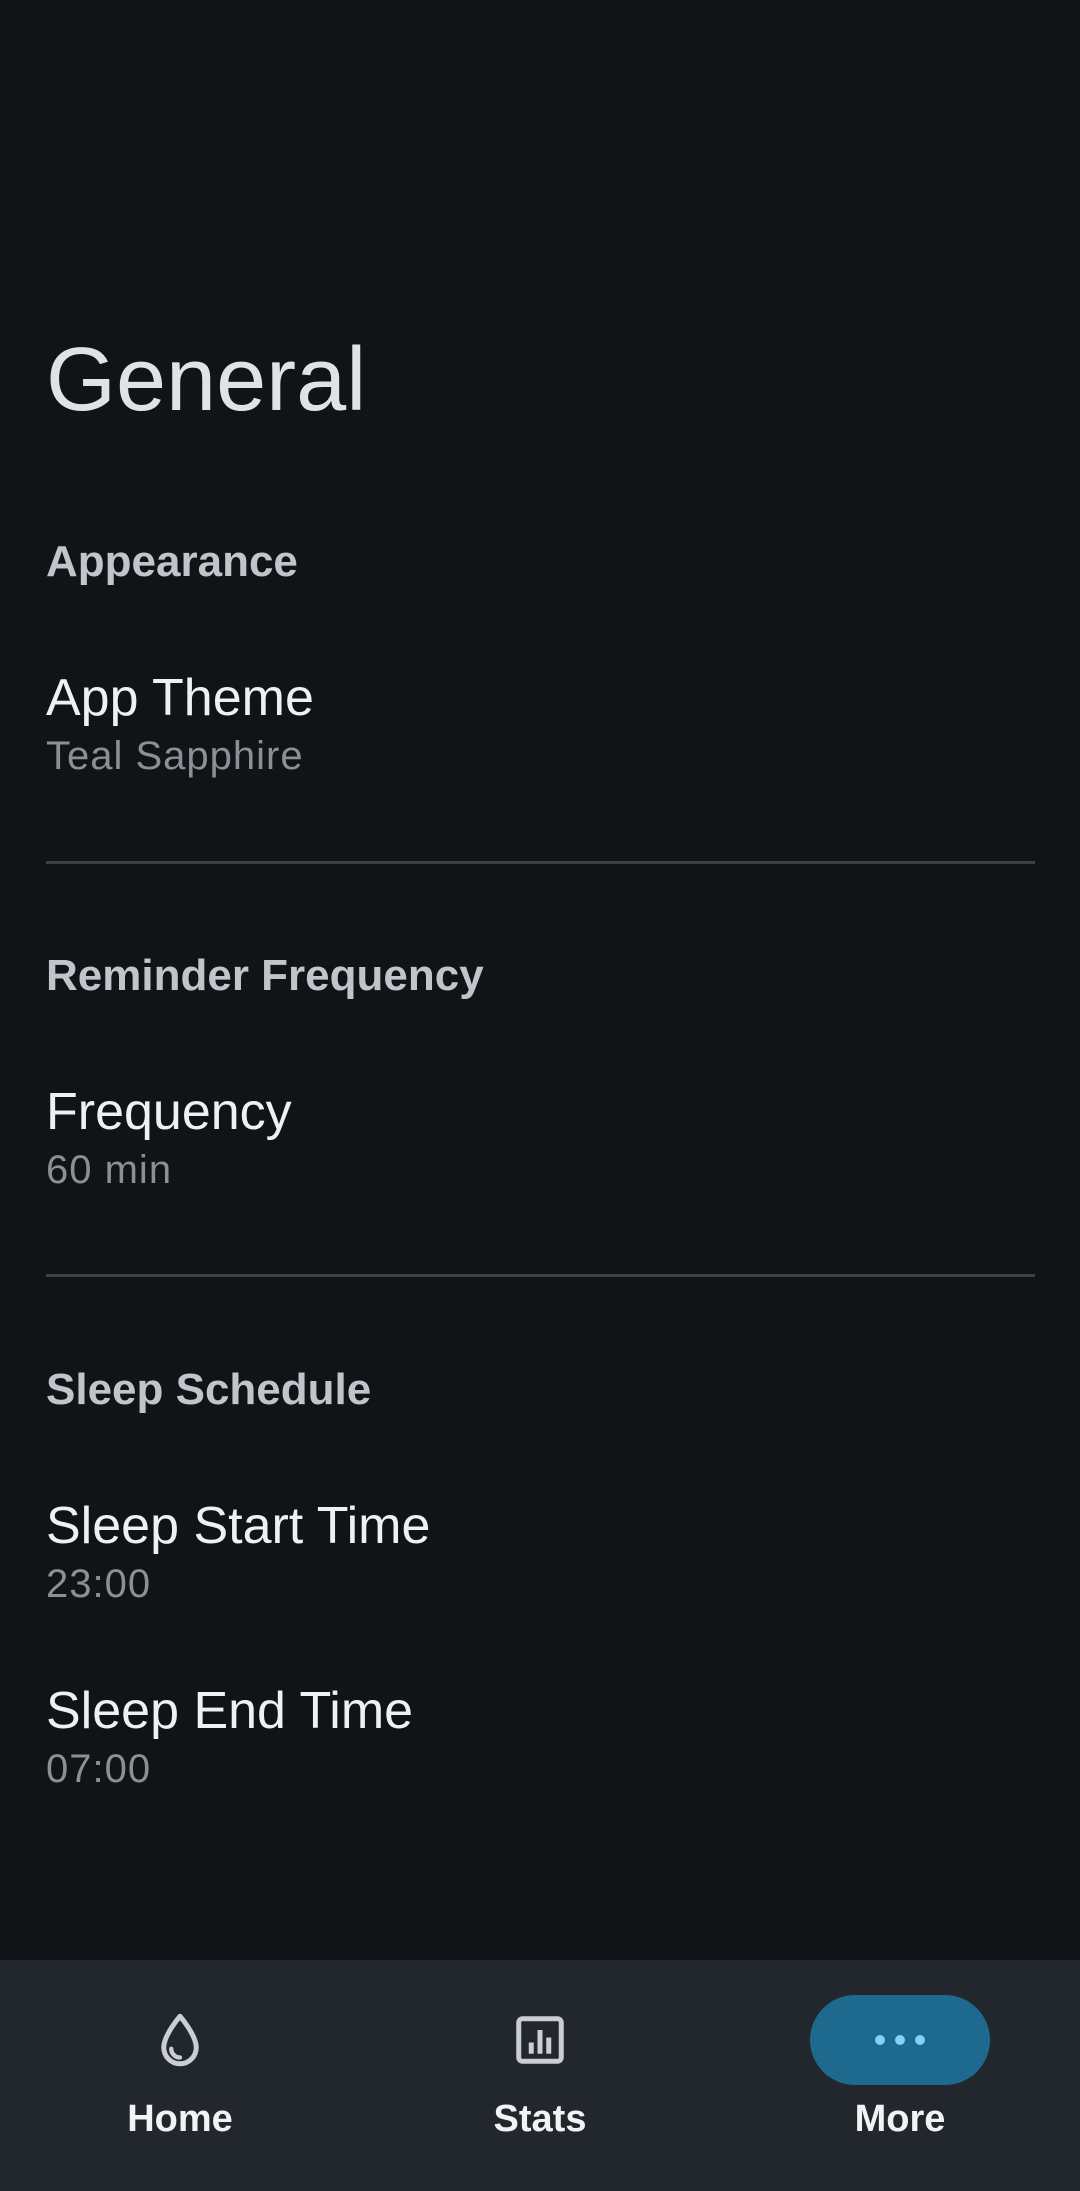 The image size is (1080, 2191). I want to click on bar-chart-icon, so click(540, 2040).